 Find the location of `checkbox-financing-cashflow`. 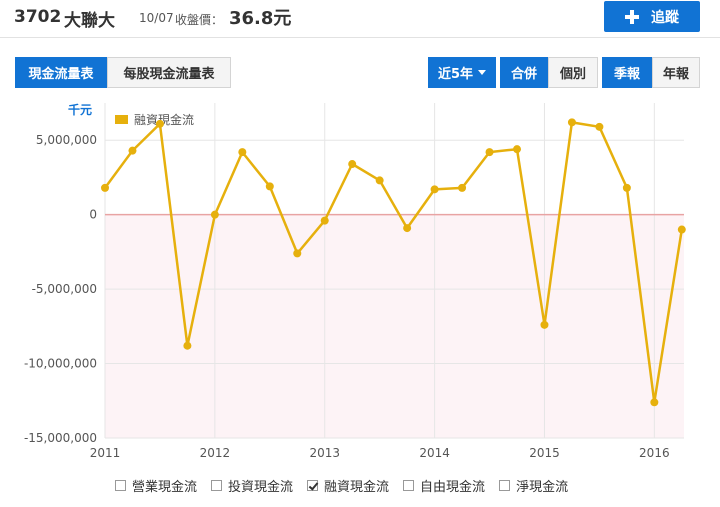

checkbox-financing-cashflow is located at coordinates (313, 485).